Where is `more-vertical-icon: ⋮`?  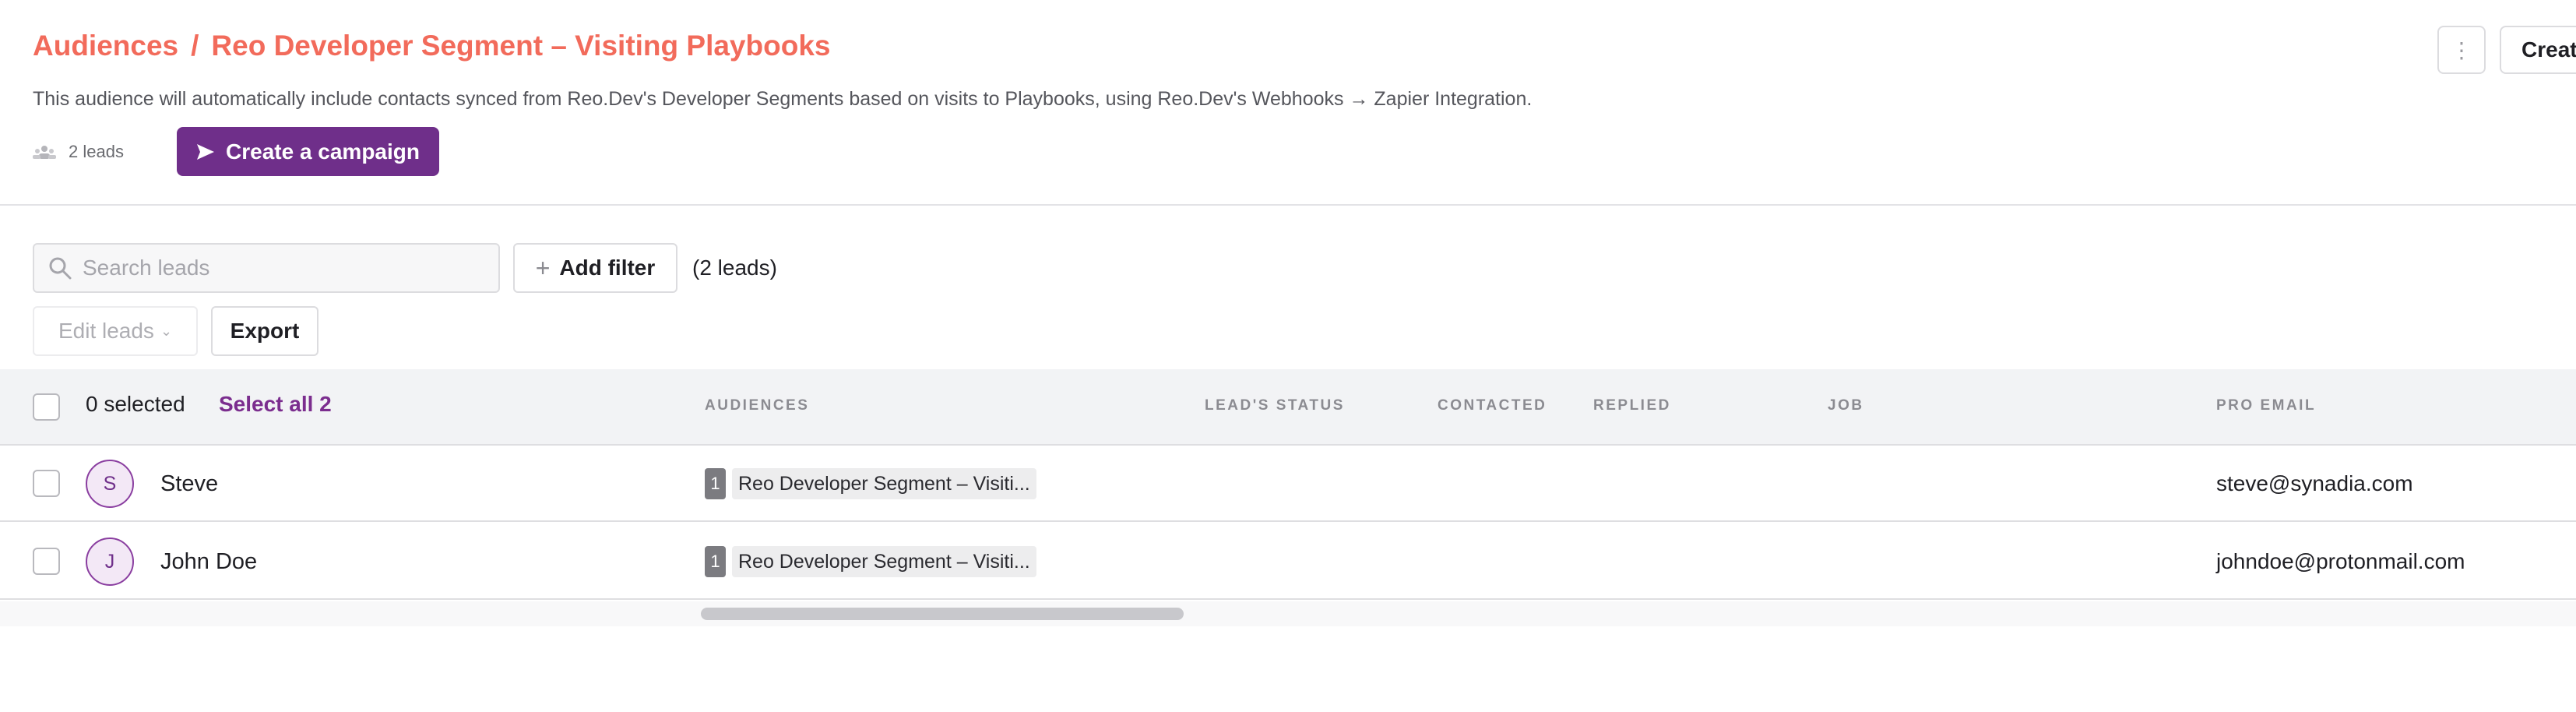 more-vertical-icon: ⋮ is located at coordinates (2461, 50).